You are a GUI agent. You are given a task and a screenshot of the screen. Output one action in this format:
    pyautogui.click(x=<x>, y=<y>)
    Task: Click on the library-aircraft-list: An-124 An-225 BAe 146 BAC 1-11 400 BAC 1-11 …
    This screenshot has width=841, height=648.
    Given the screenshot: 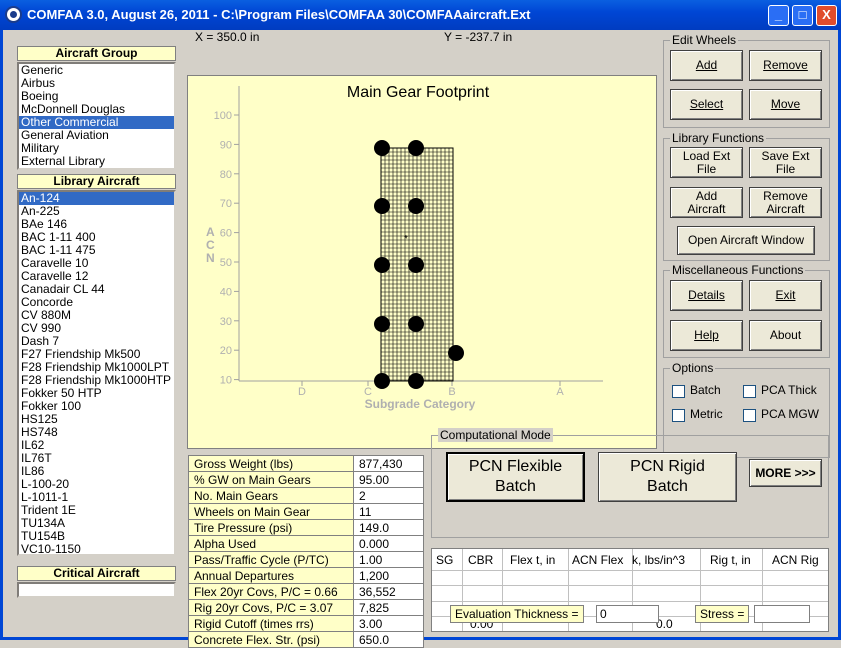 What is the action you would take?
    pyautogui.click(x=96, y=373)
    